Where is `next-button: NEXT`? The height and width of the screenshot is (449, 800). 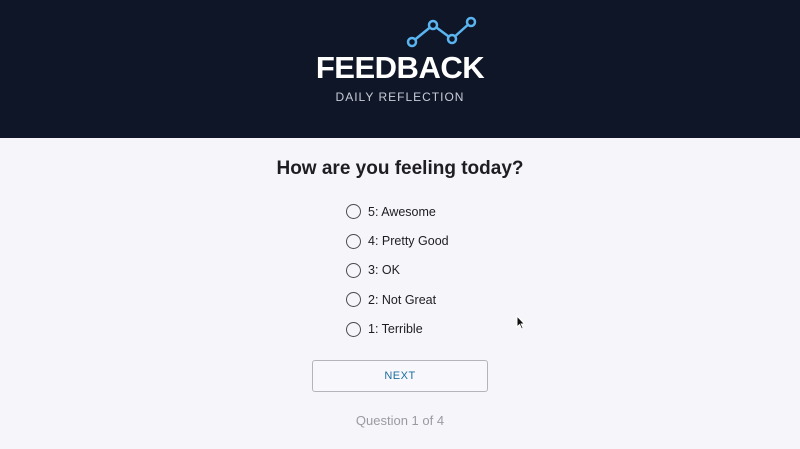 next-button: NEXT is located at coordinates (400, 376).